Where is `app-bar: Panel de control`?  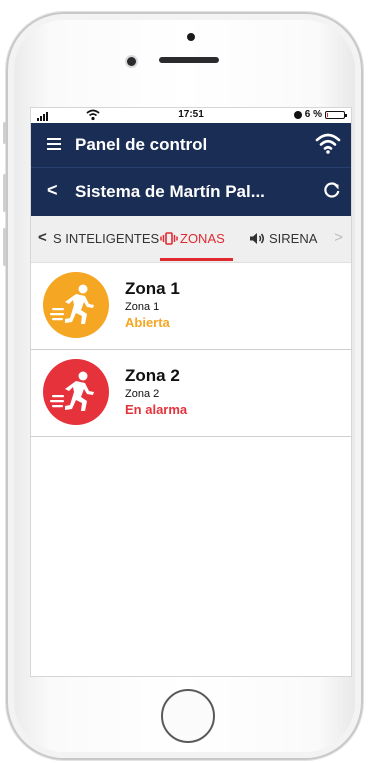 app-bar: Panel de control is located at coordinates (191, 145).